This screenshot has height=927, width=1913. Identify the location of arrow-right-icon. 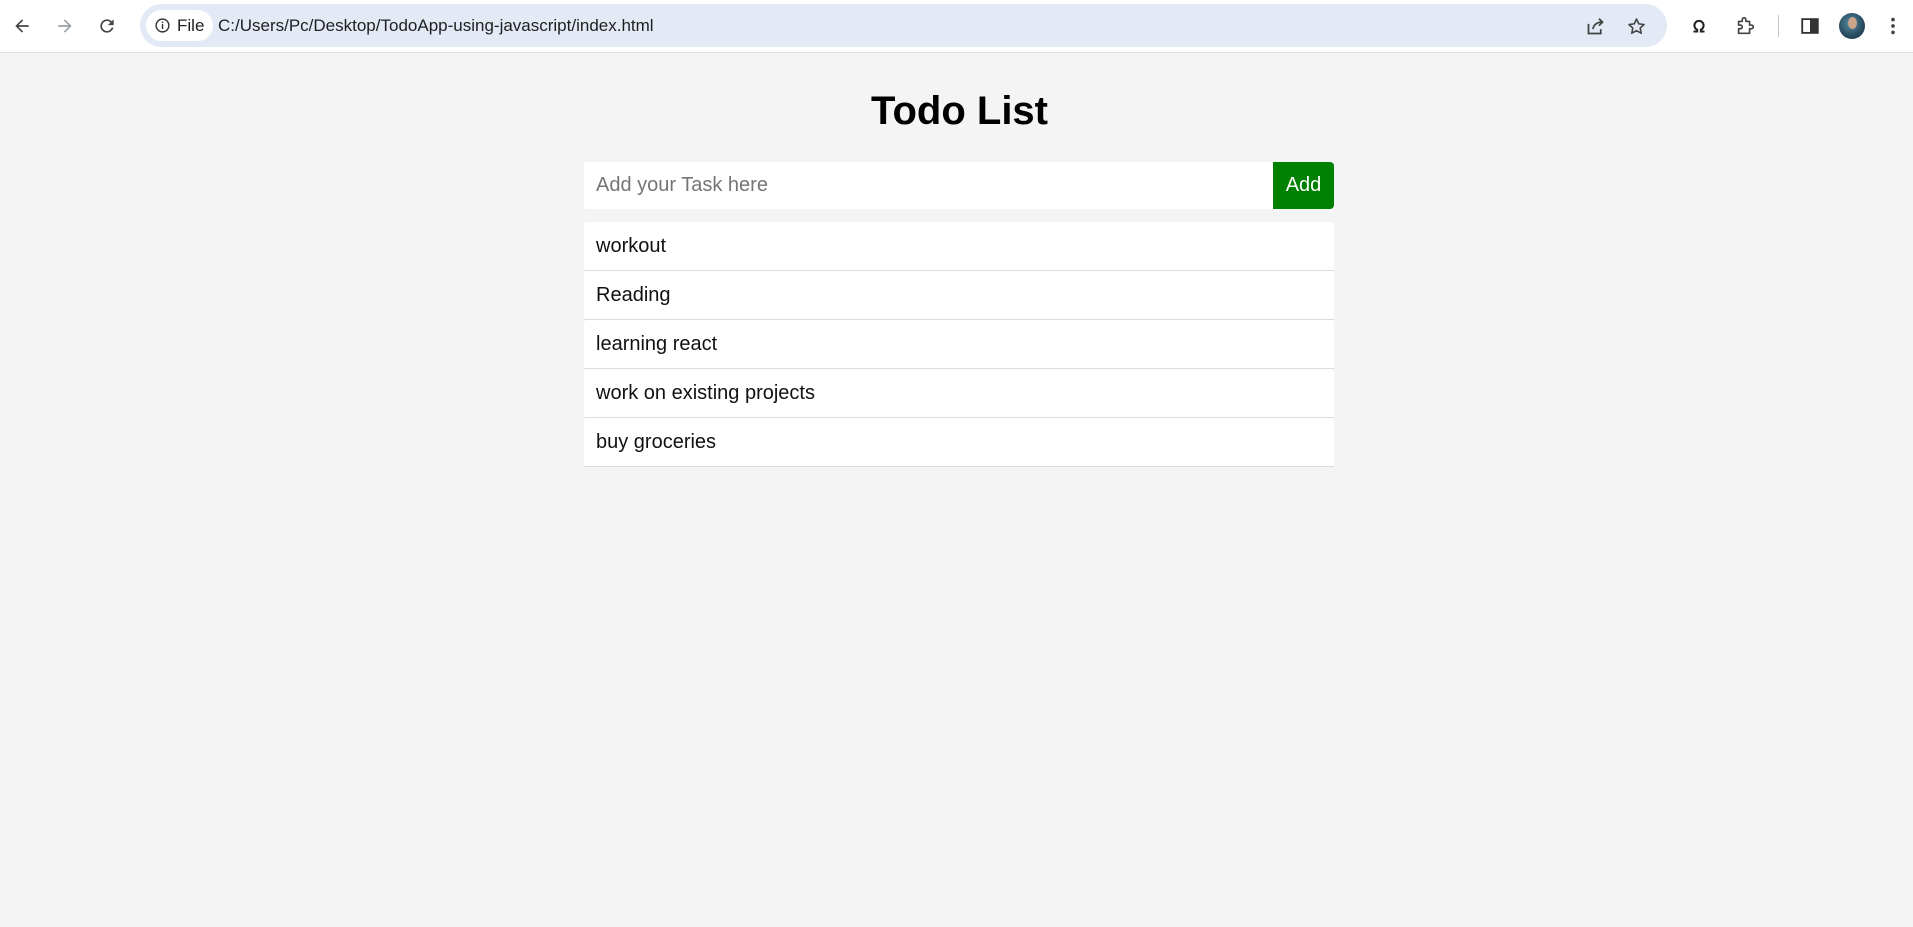
(65, 26).